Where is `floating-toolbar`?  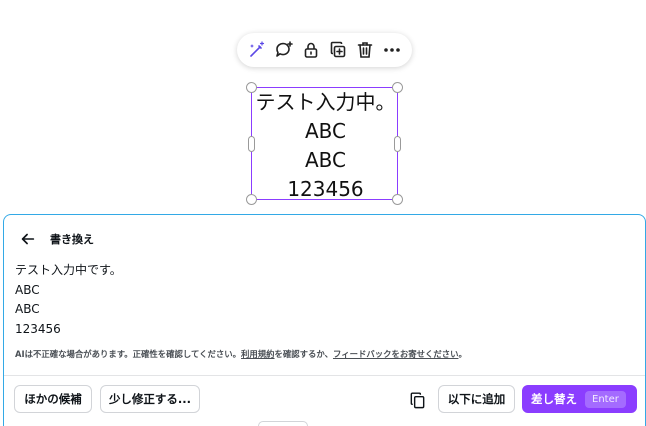 floating-toolbar is located at coordinates (324, 50).